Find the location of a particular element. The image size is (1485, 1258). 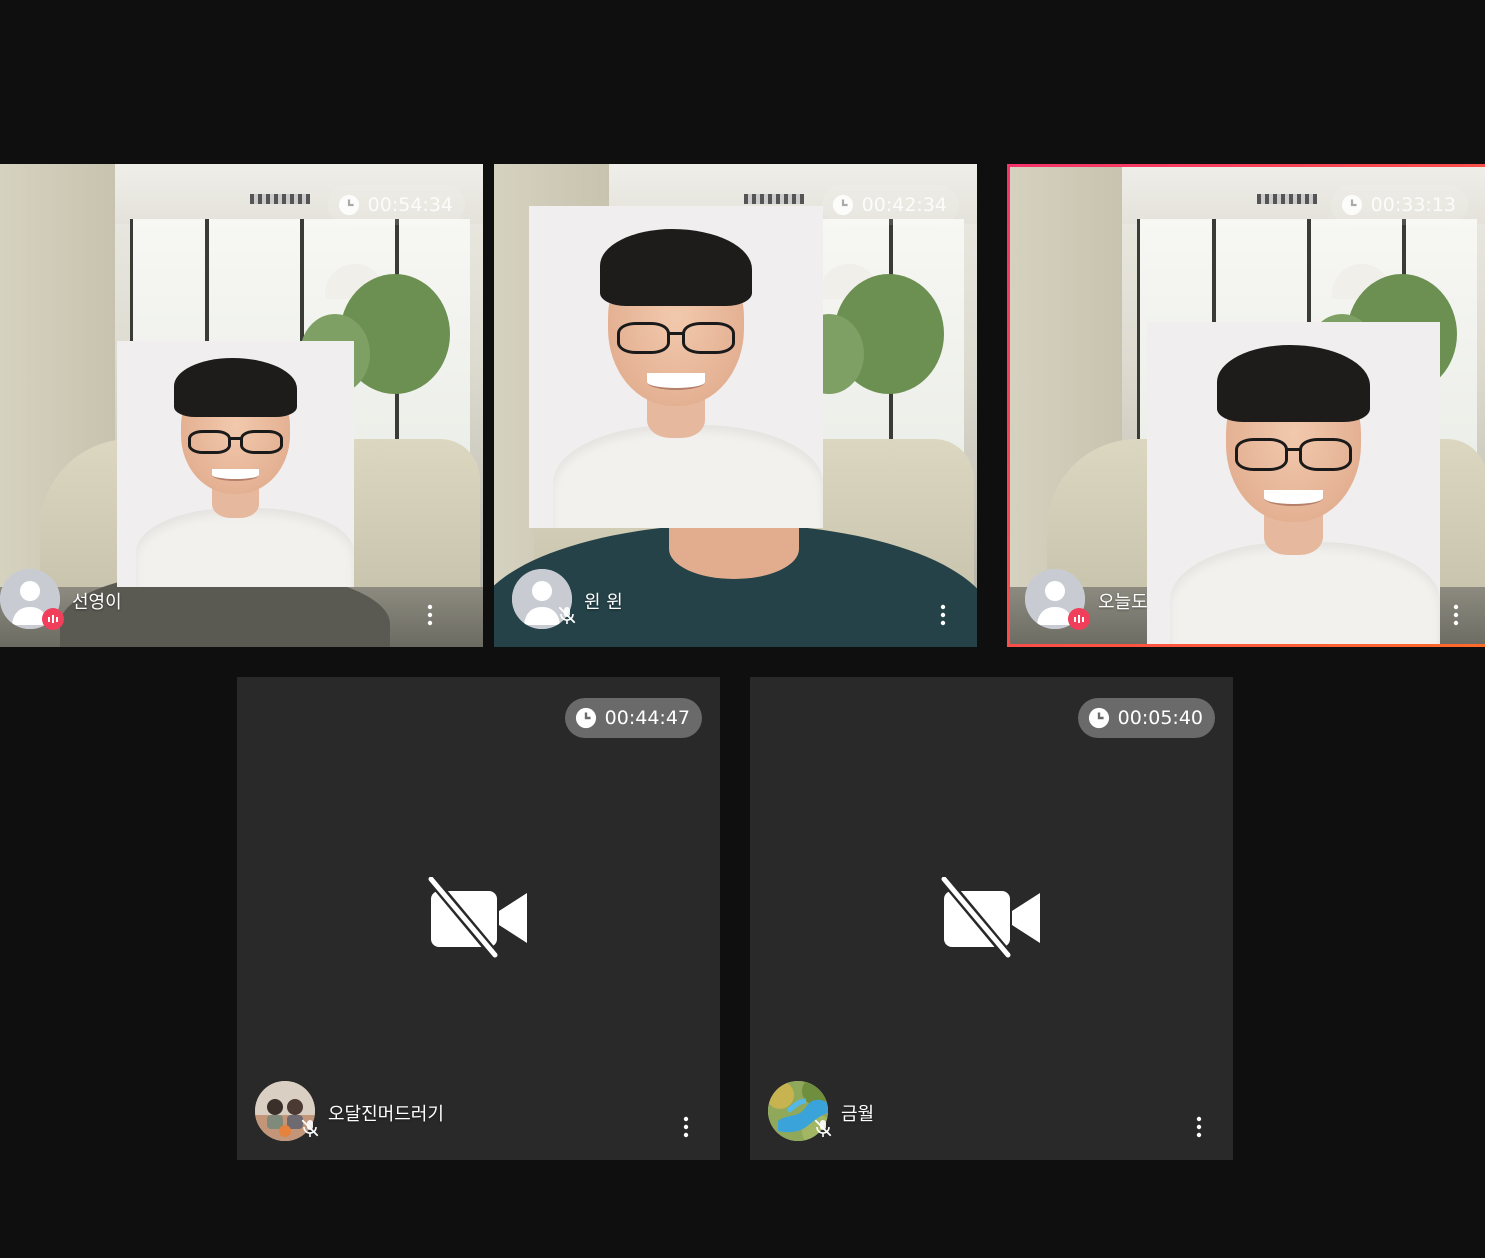

timer-text: 00:42:34 is located at coordinates (904, 205).